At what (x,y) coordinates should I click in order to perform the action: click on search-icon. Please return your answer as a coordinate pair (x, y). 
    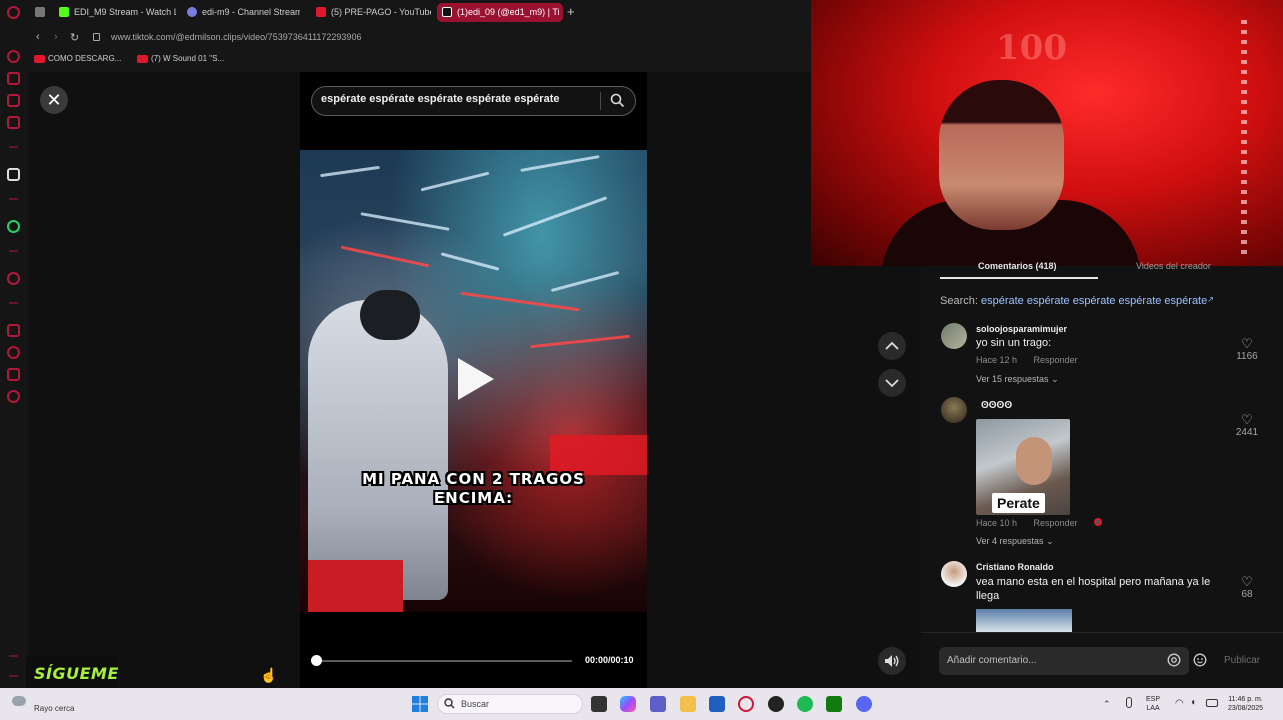
    Looking at the image, I should click on (617, 100).